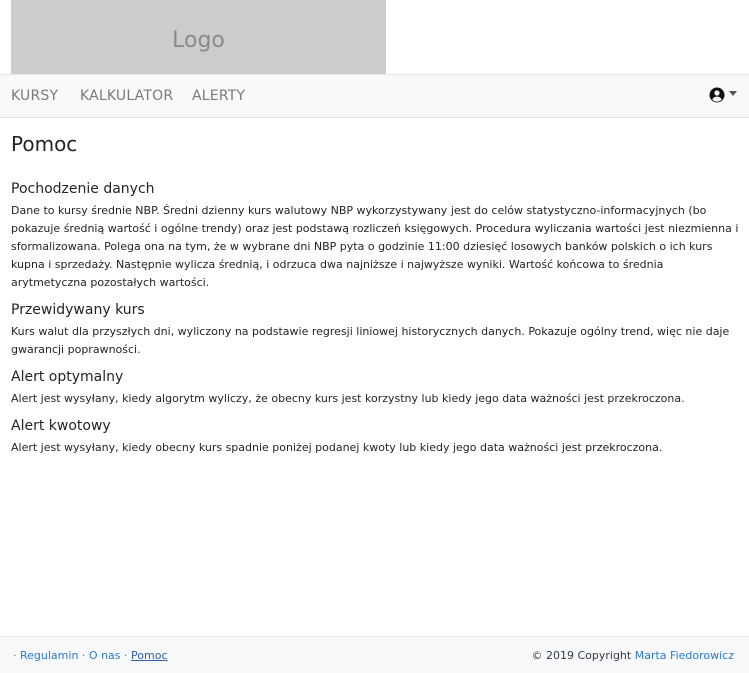 Image resolution: width=749 pixels, height=673 pixels. I want to click on footer-link-regulamin: Regulamin, so click(49, 655).